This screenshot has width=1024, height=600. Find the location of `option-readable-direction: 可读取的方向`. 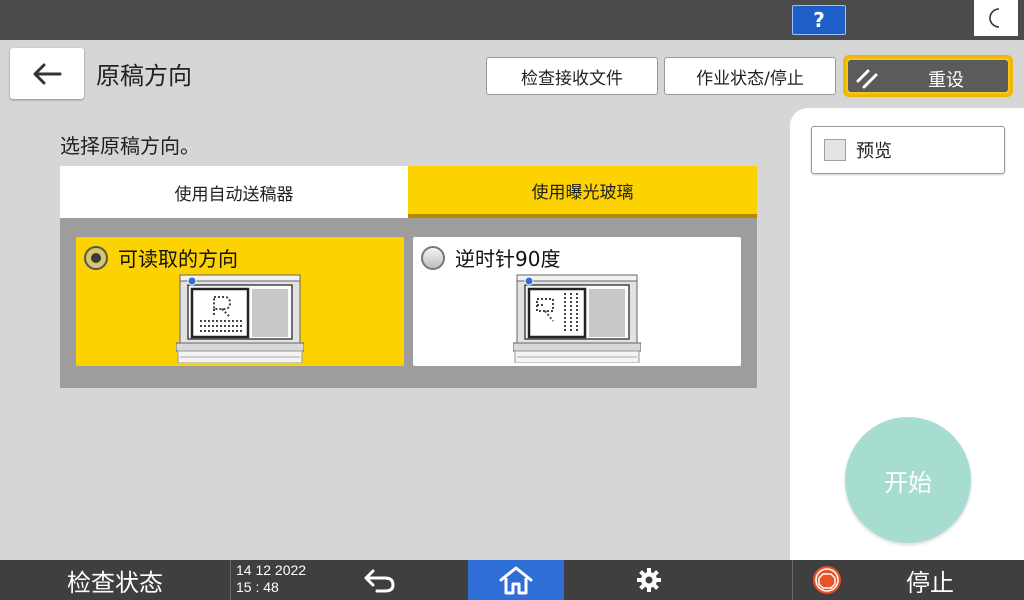

option-readable-direction: 可读取的方向 is located at coordinates (240, 301).